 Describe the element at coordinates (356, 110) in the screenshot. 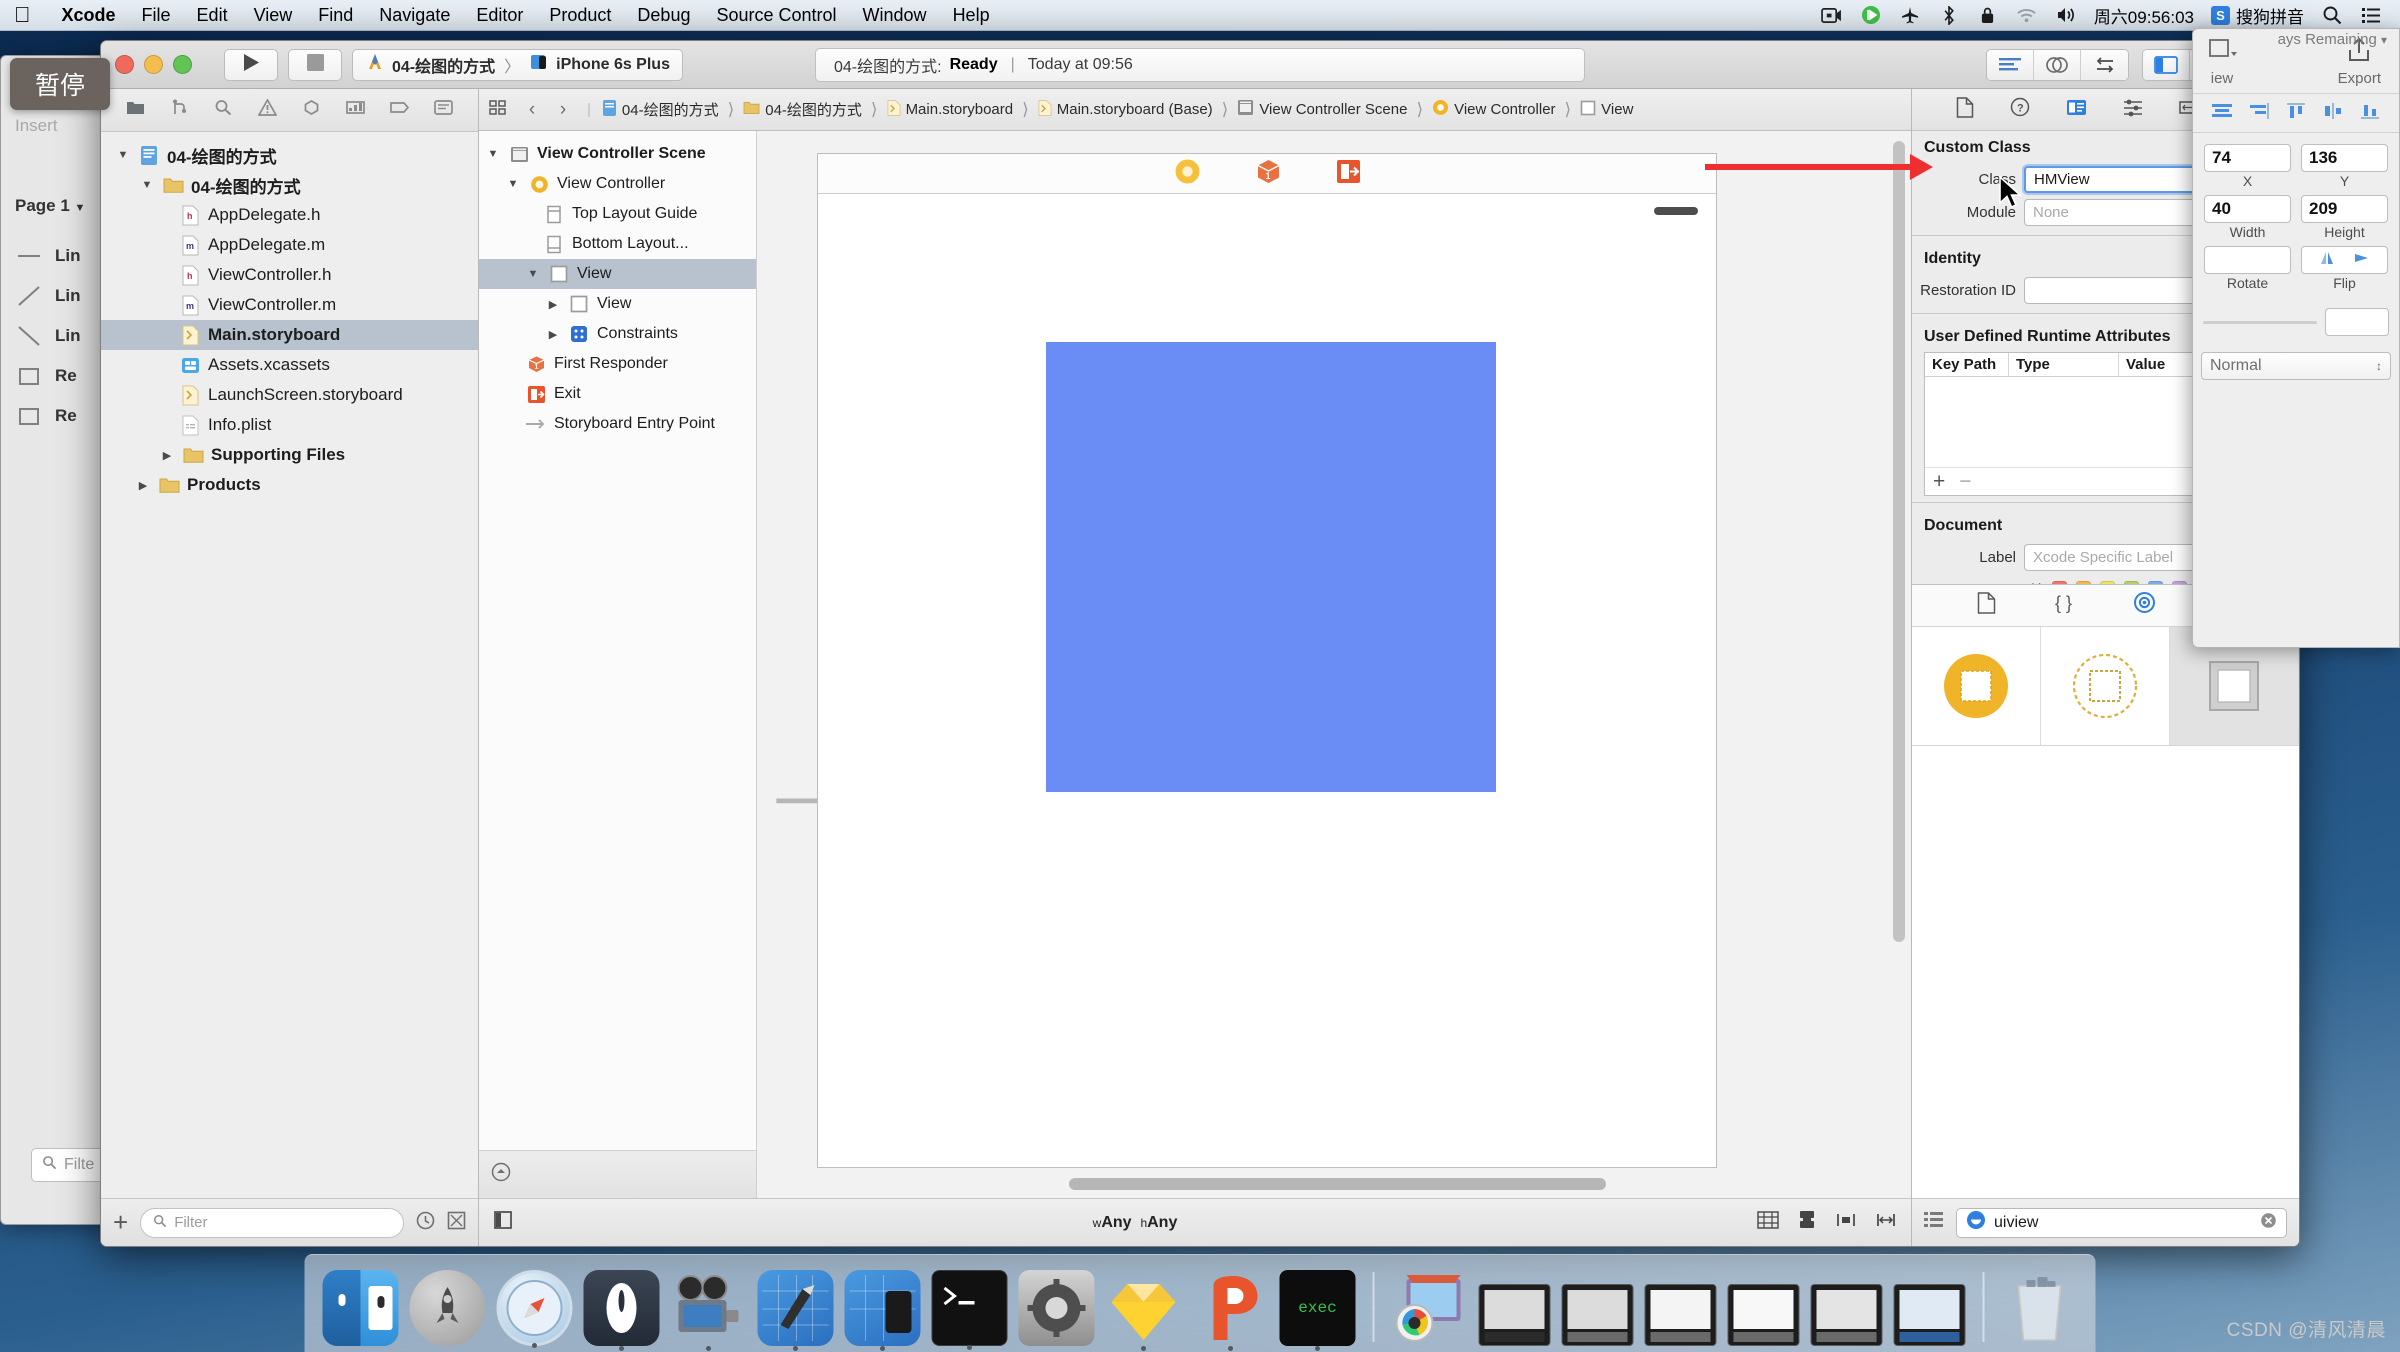

I see `debug-navigator-icon` at that location.